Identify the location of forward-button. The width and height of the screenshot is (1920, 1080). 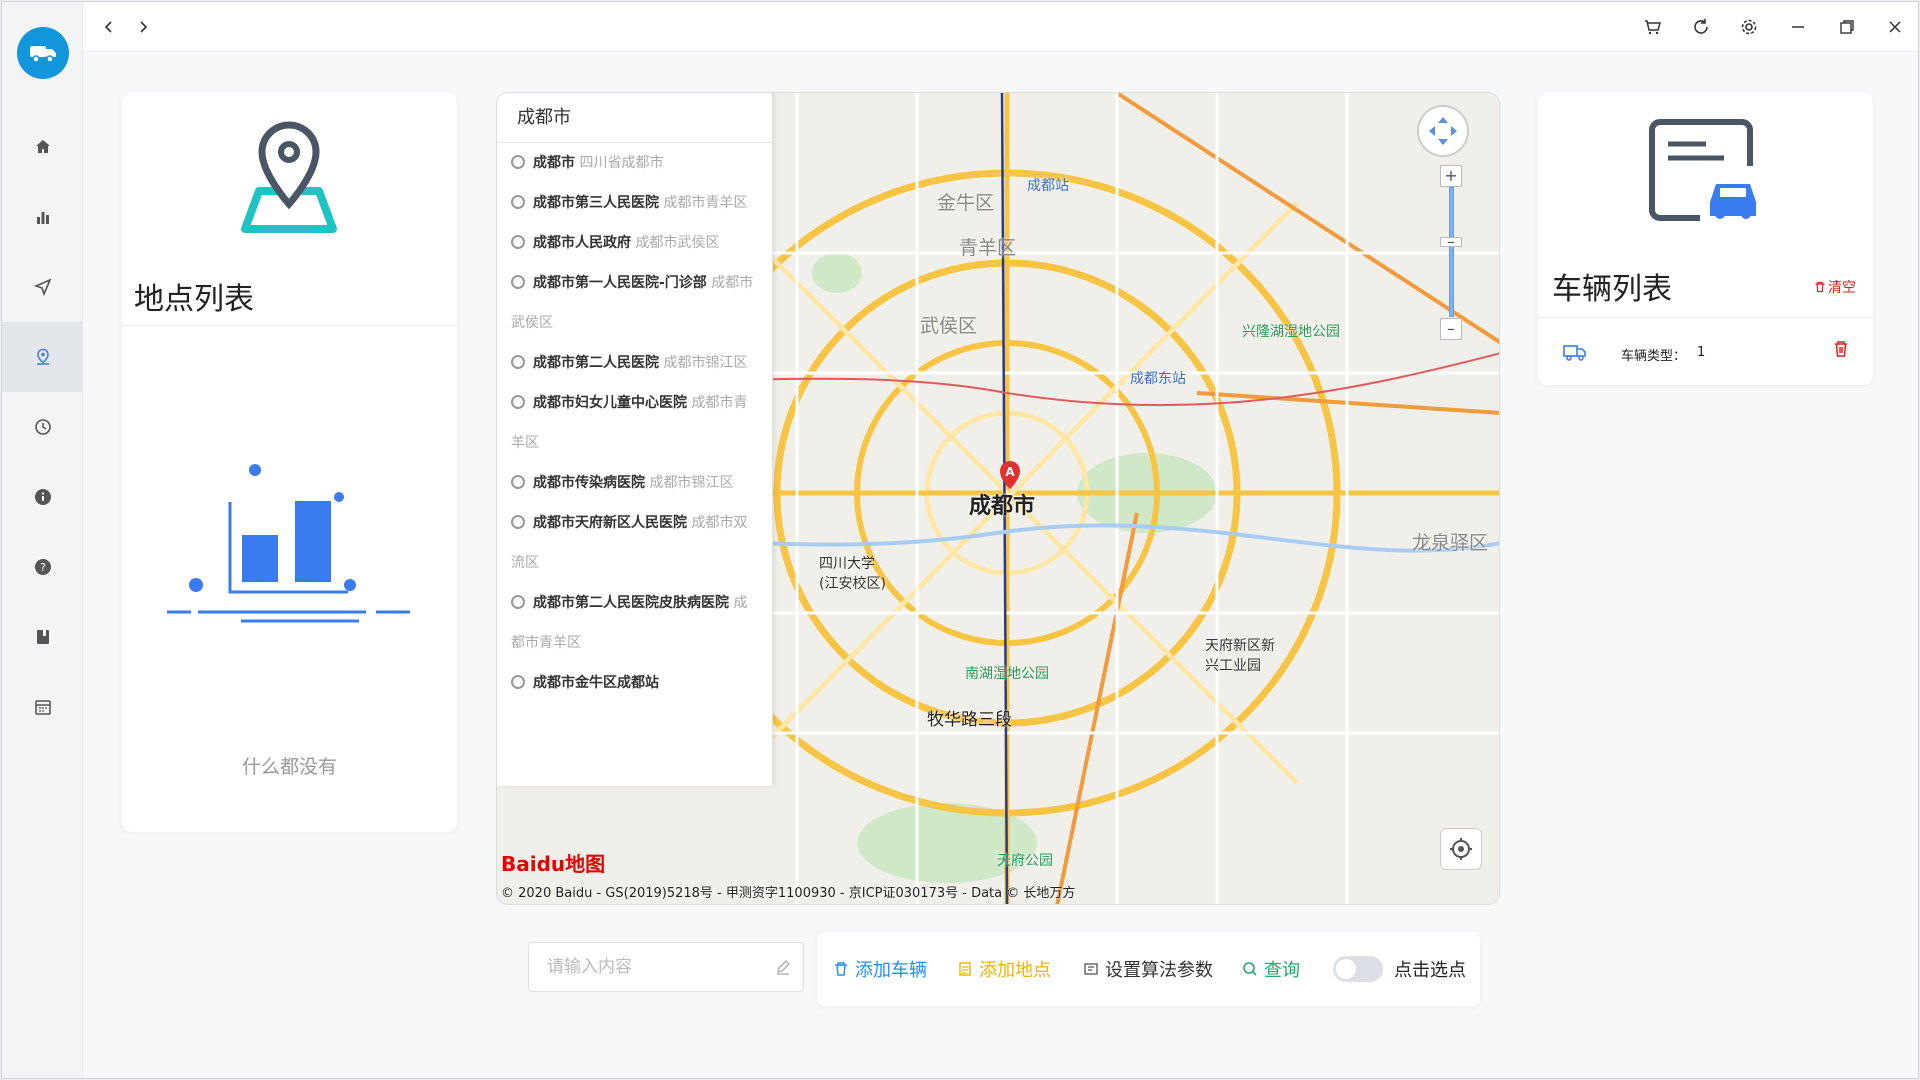
(143, 27).